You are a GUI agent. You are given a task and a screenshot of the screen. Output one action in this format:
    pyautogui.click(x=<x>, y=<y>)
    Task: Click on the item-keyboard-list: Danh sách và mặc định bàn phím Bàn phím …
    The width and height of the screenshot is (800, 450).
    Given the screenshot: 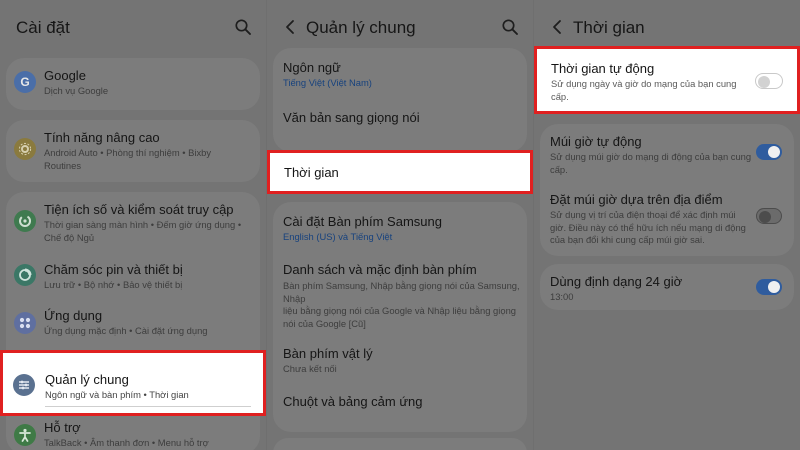 What is the action you would take?
    pyautogui.click(x=400, y=291)
    